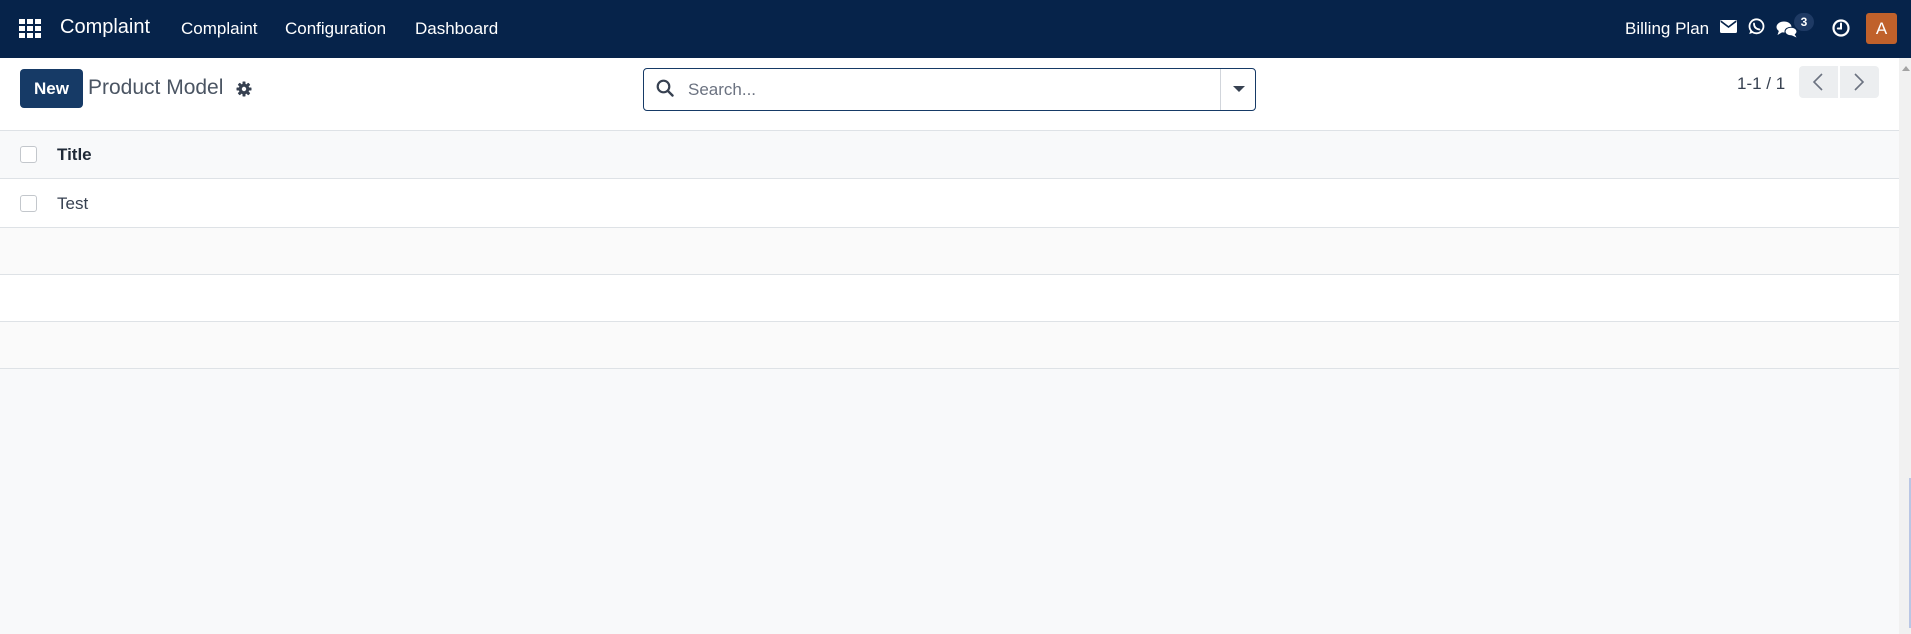 This screenshot has width=1911, height=634. What do you see at coordinates (105, 27) in the screenshot?
I see `app-brand: Complaint` at bounding box center [105, 27].